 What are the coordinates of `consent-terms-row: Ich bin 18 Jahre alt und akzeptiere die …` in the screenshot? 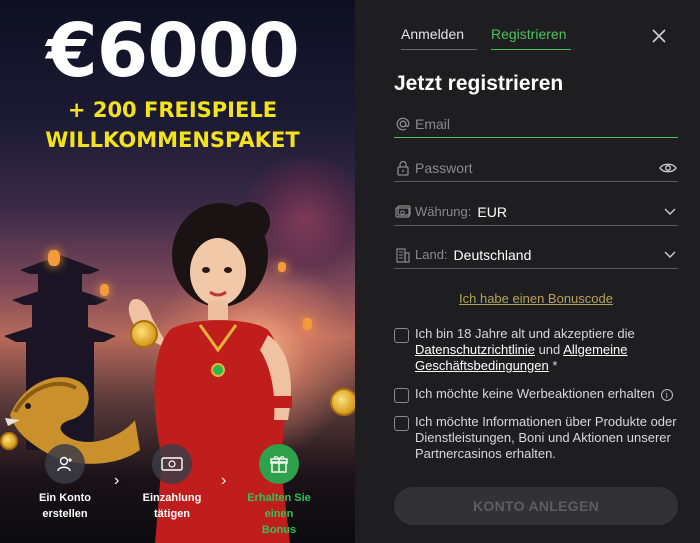 It's located at (539, 350).